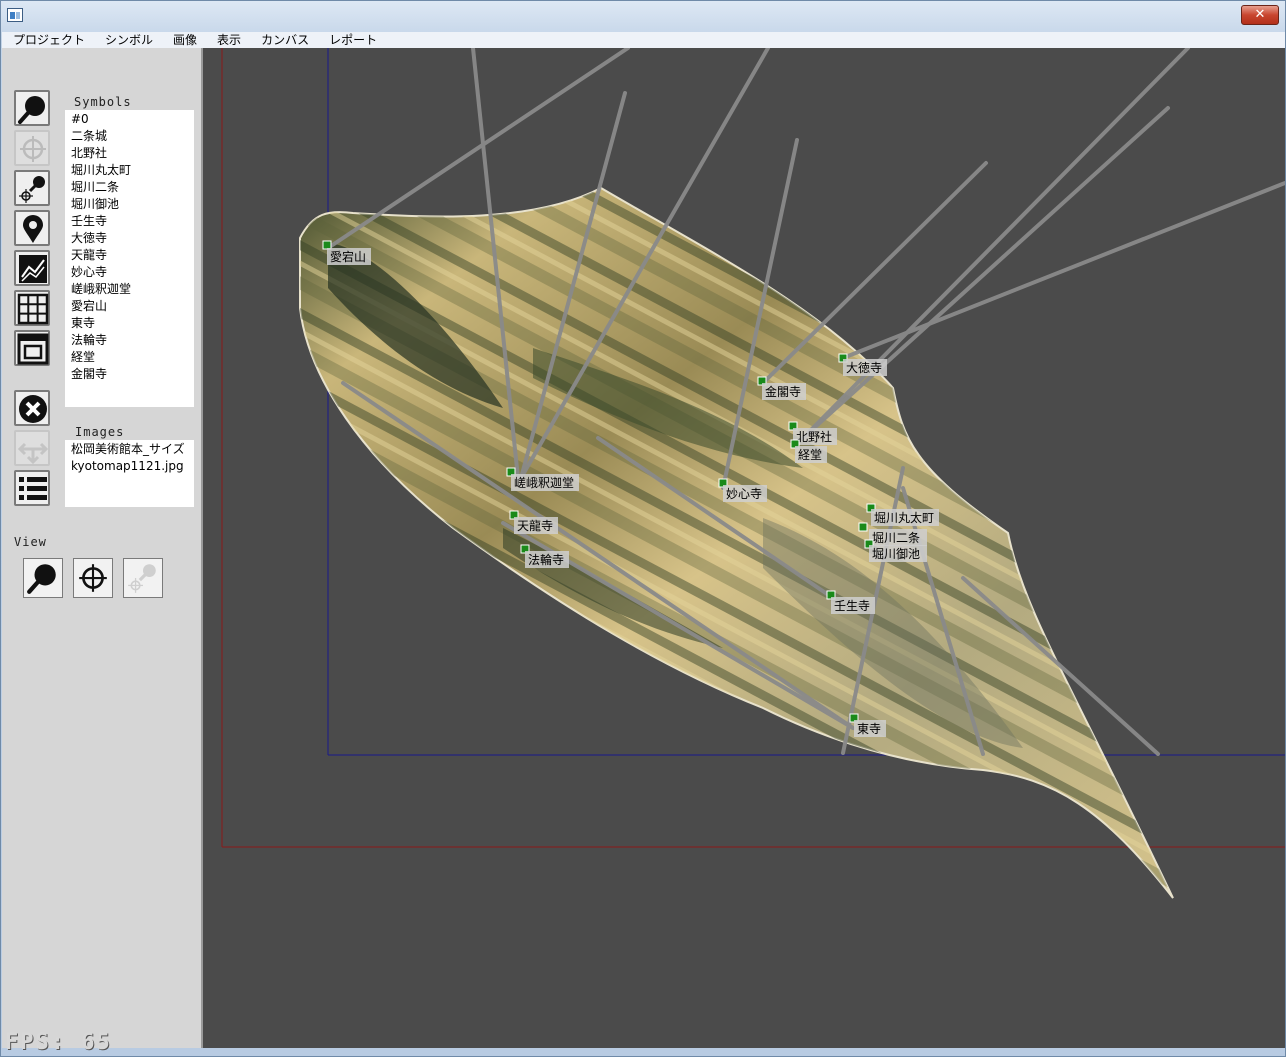 The width and height of the screenshot is (1286, 1057). I want to click on symbol-item: 堀川御池, so click(132, 204).